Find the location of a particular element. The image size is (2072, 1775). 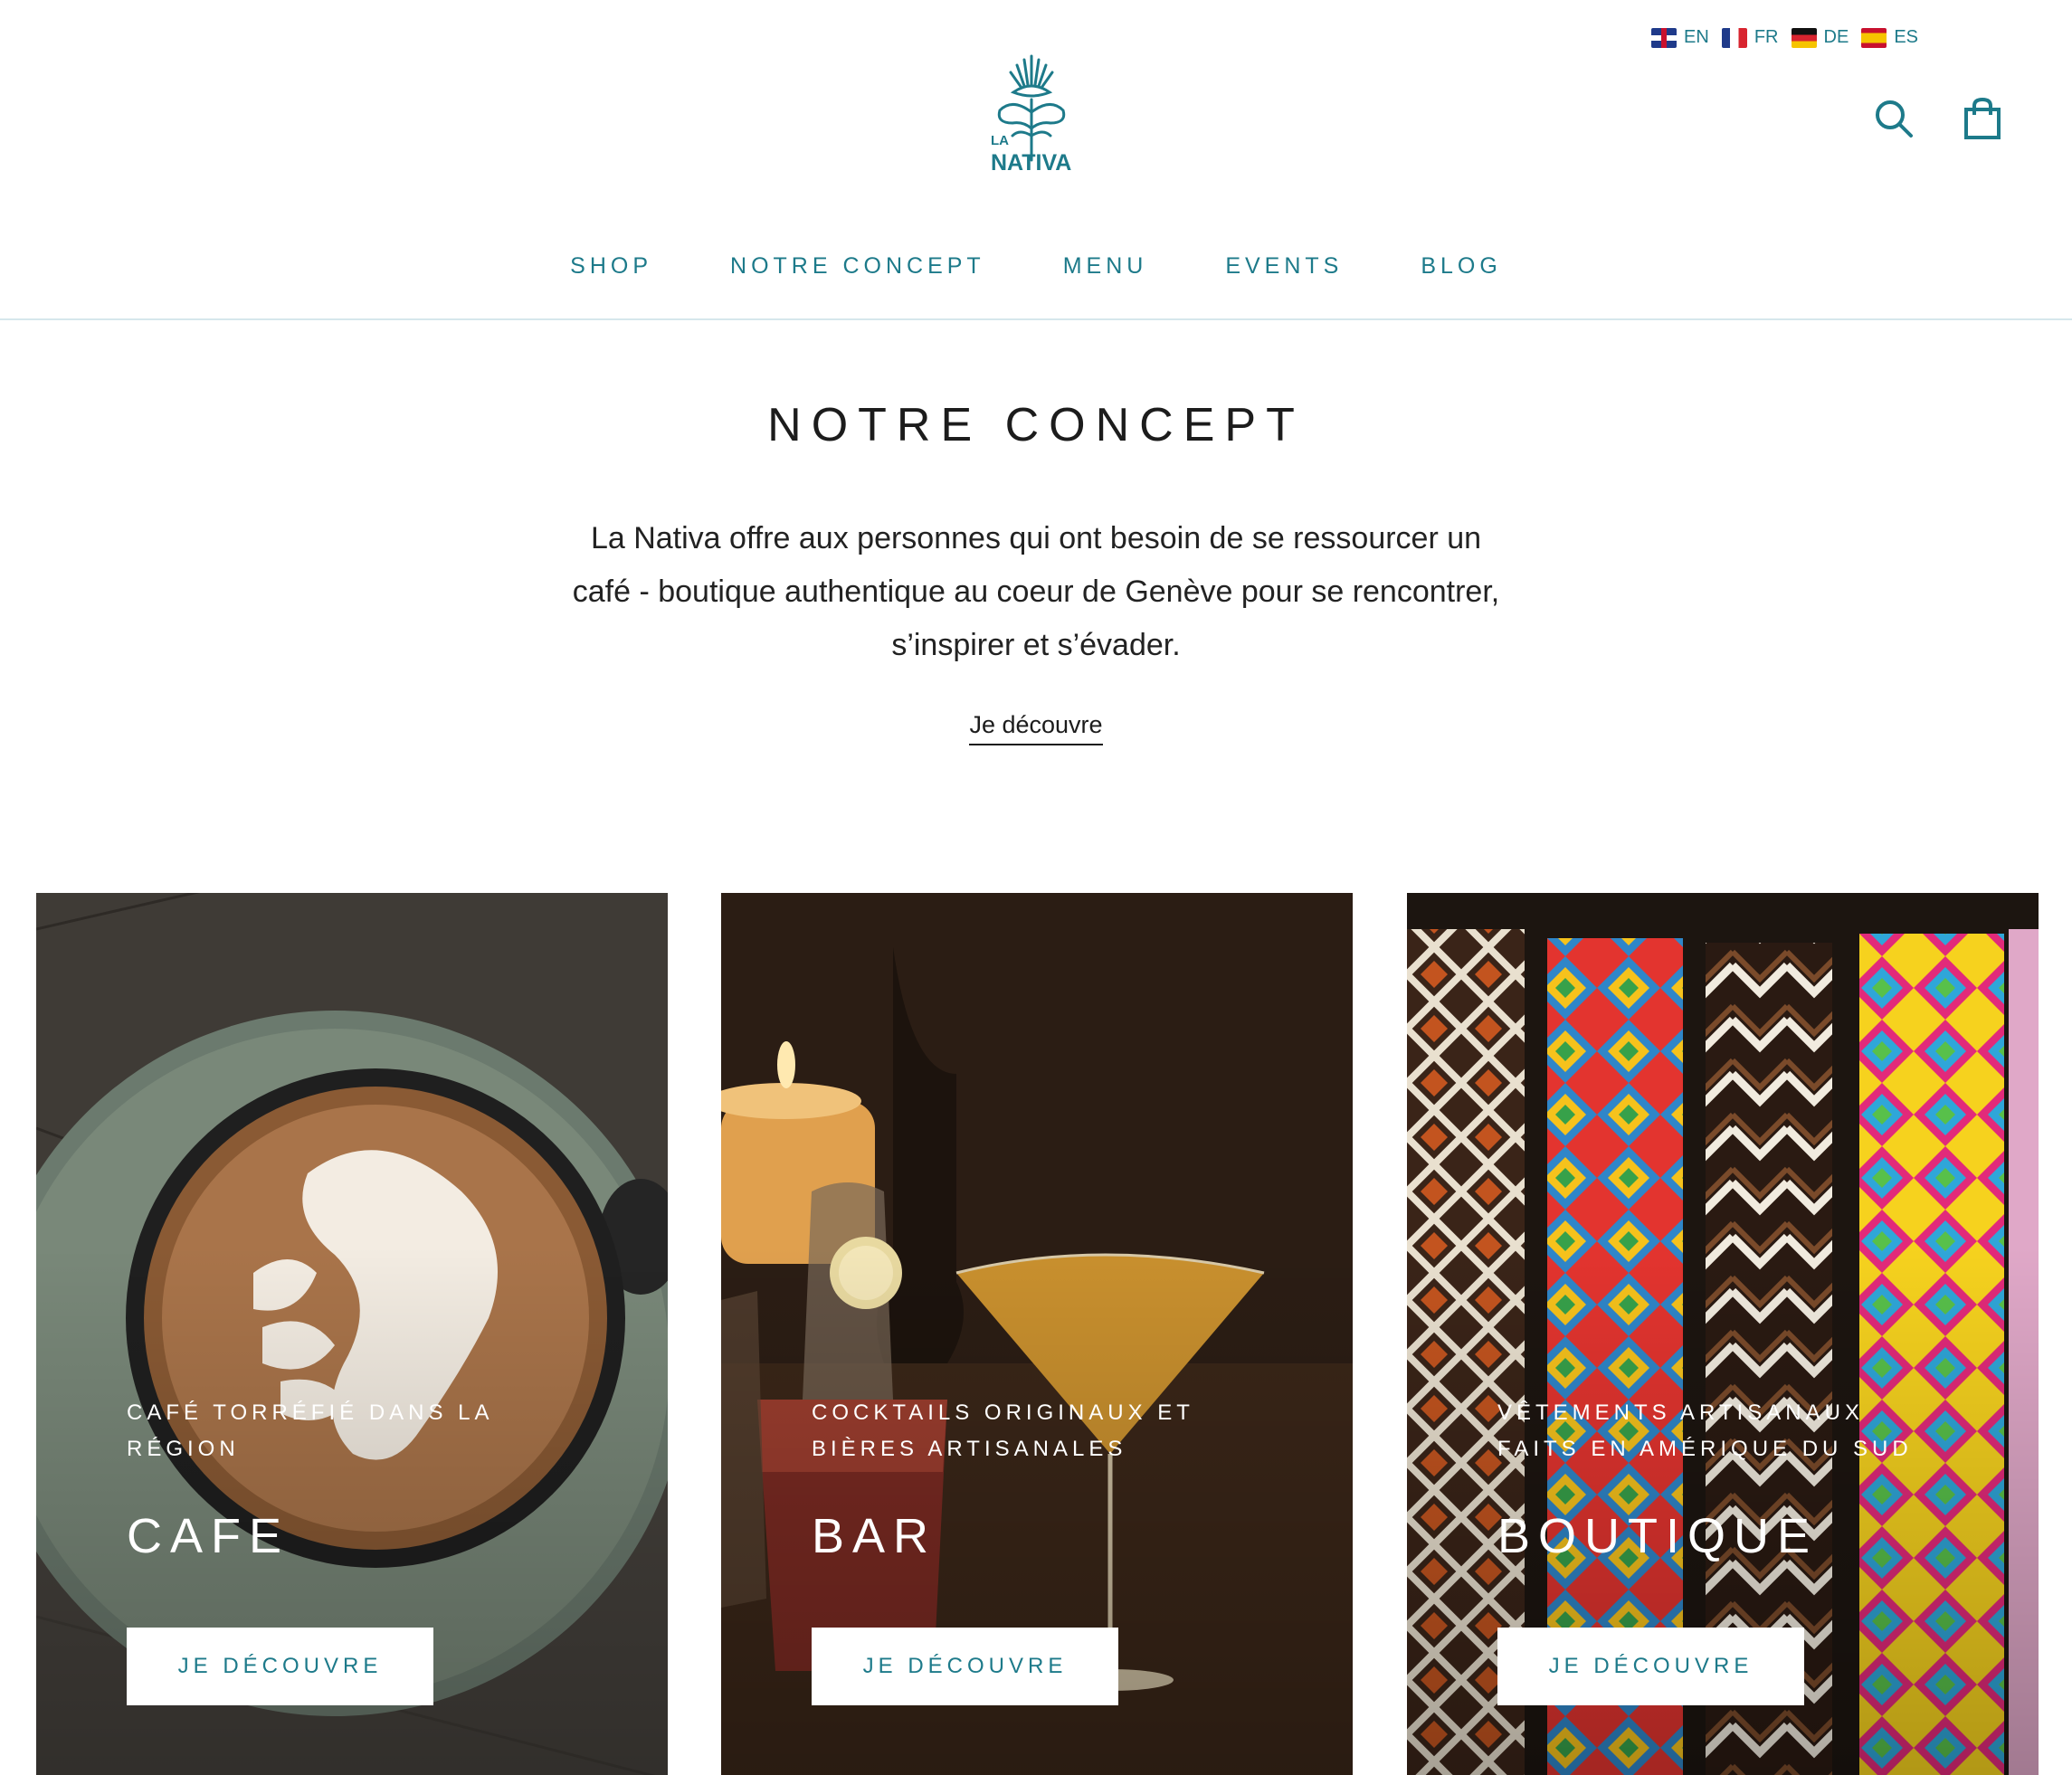

card-title: BAR is located at coordinates (874, 1536).